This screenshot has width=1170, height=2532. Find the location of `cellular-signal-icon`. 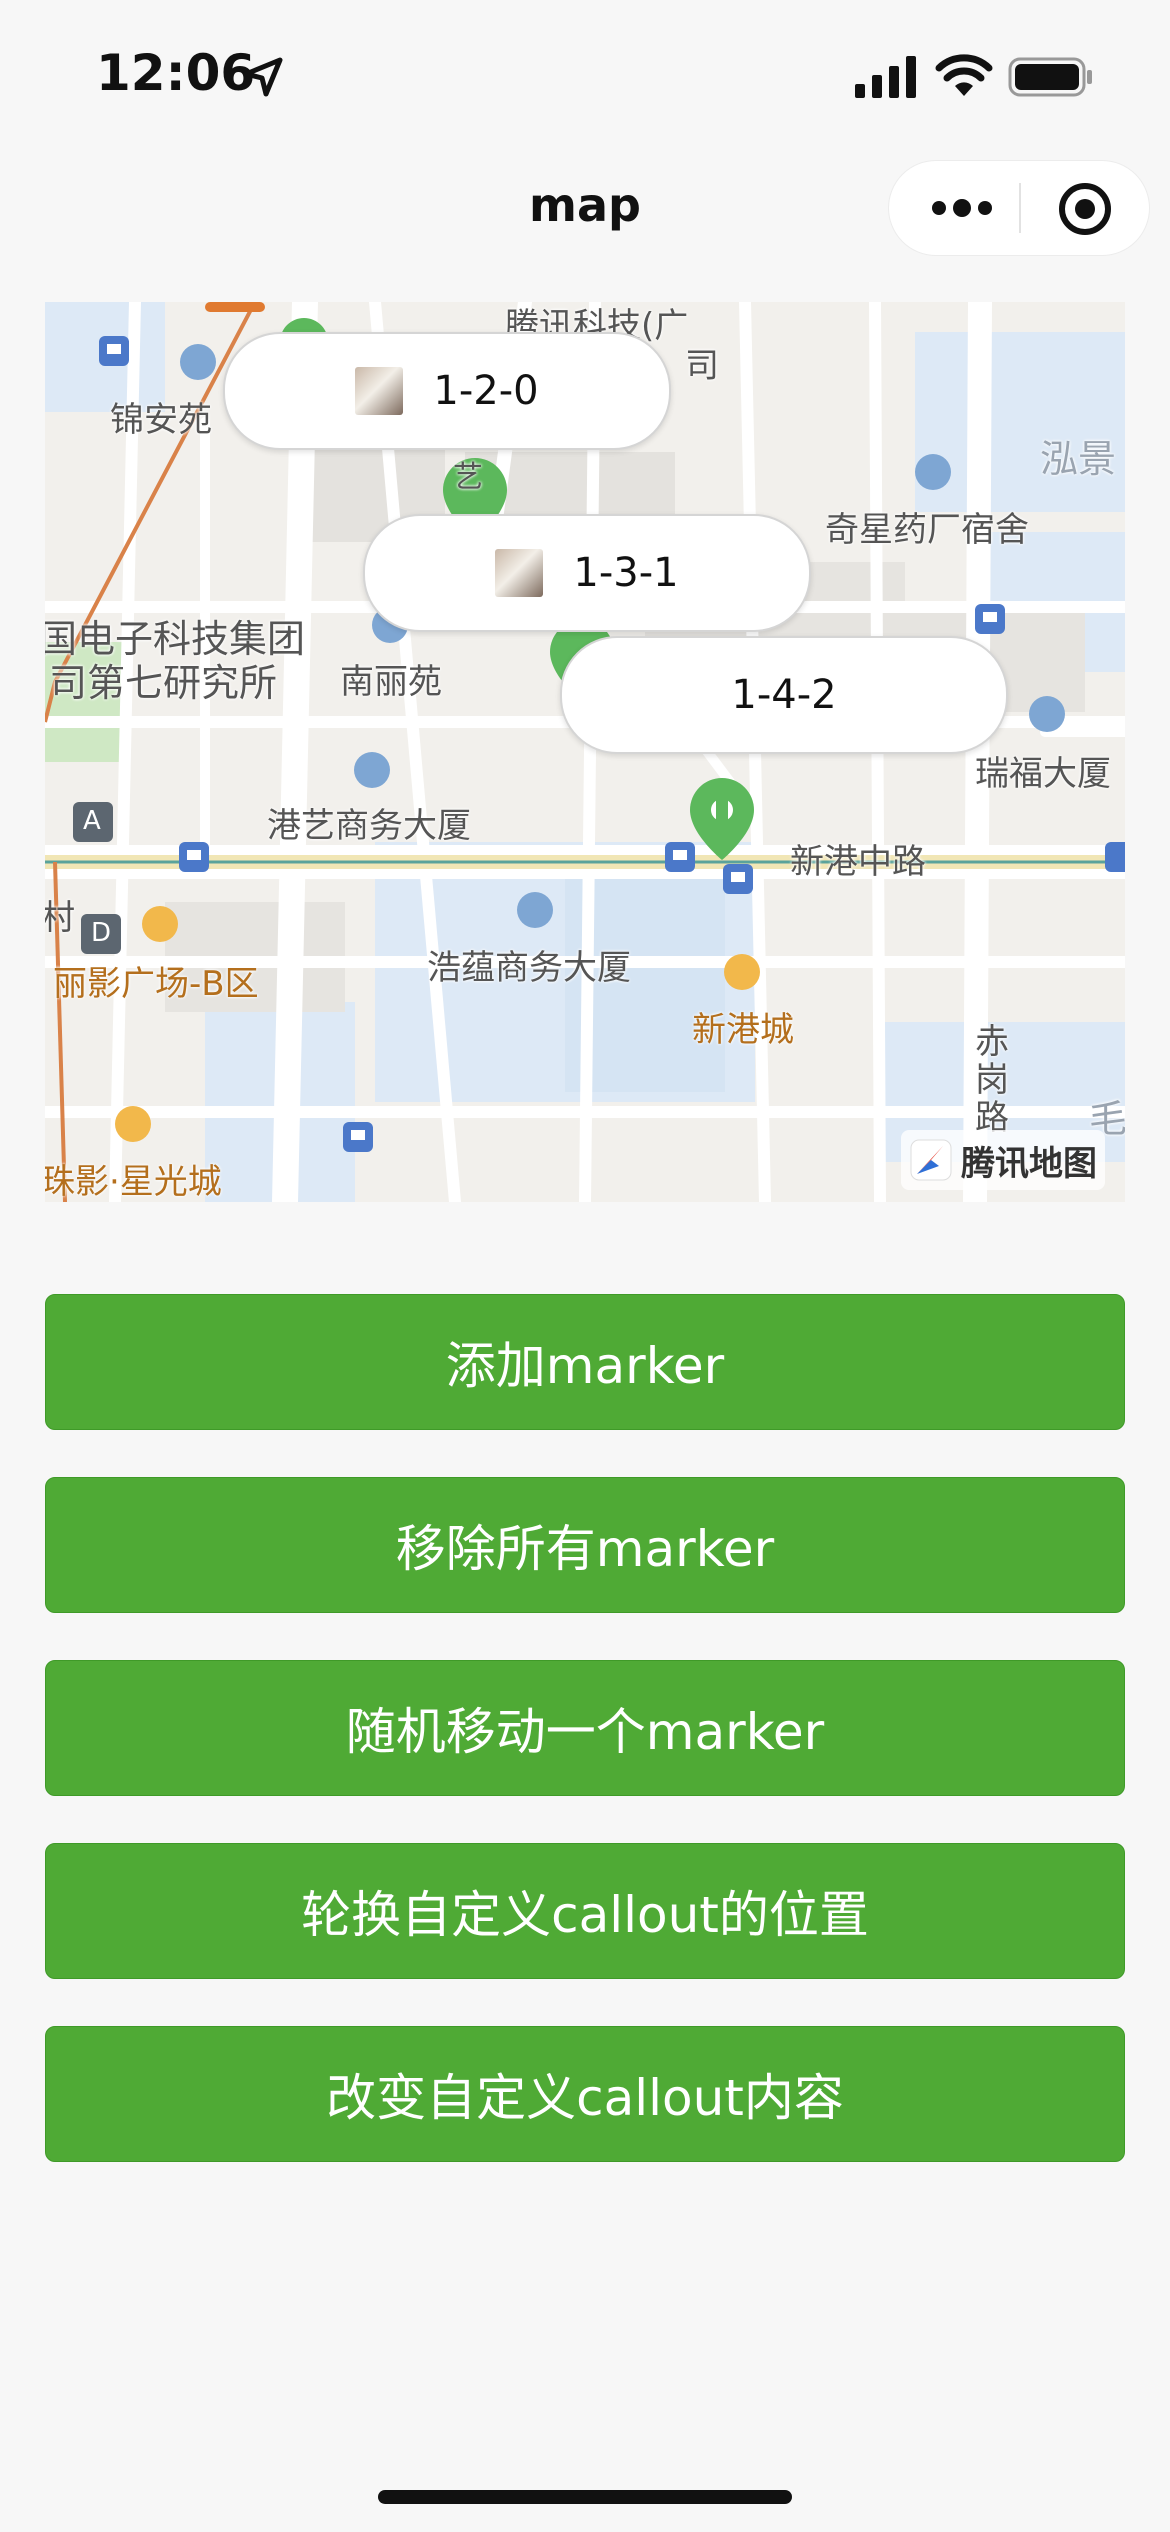

cellular-signal-icon is located at coordinates (885, 77).